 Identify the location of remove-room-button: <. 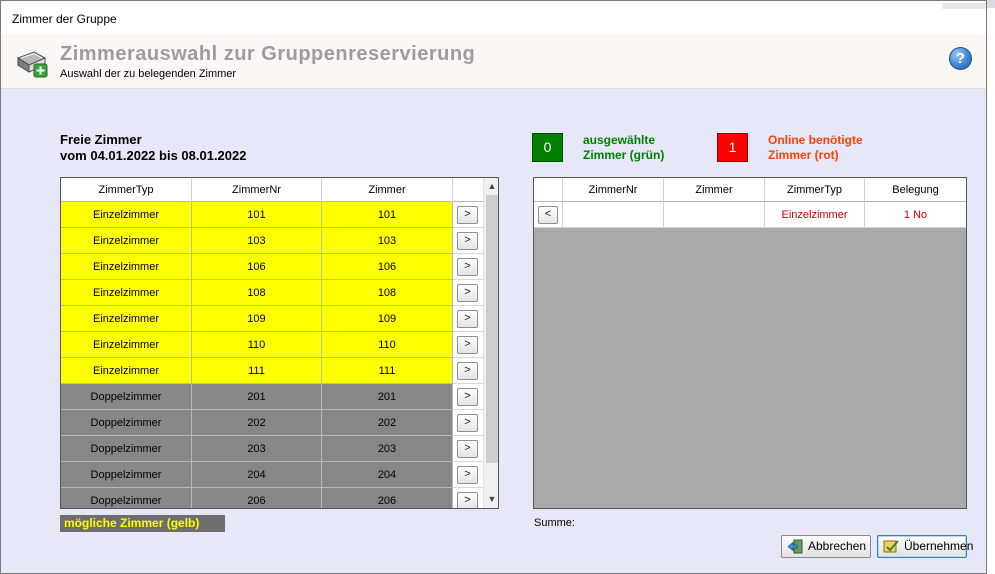
(548, 215).